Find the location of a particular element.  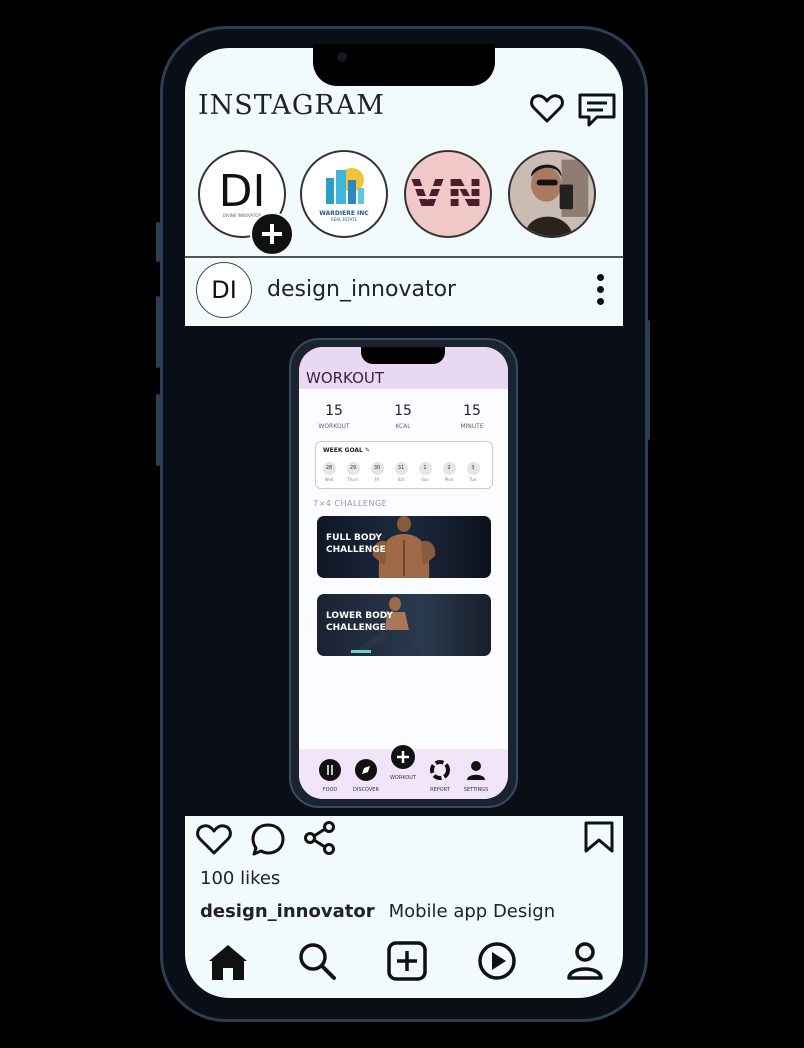

story-wardiere-inc: WARDIERE INC REAL ESTATE is located at coordinates (344, 194).